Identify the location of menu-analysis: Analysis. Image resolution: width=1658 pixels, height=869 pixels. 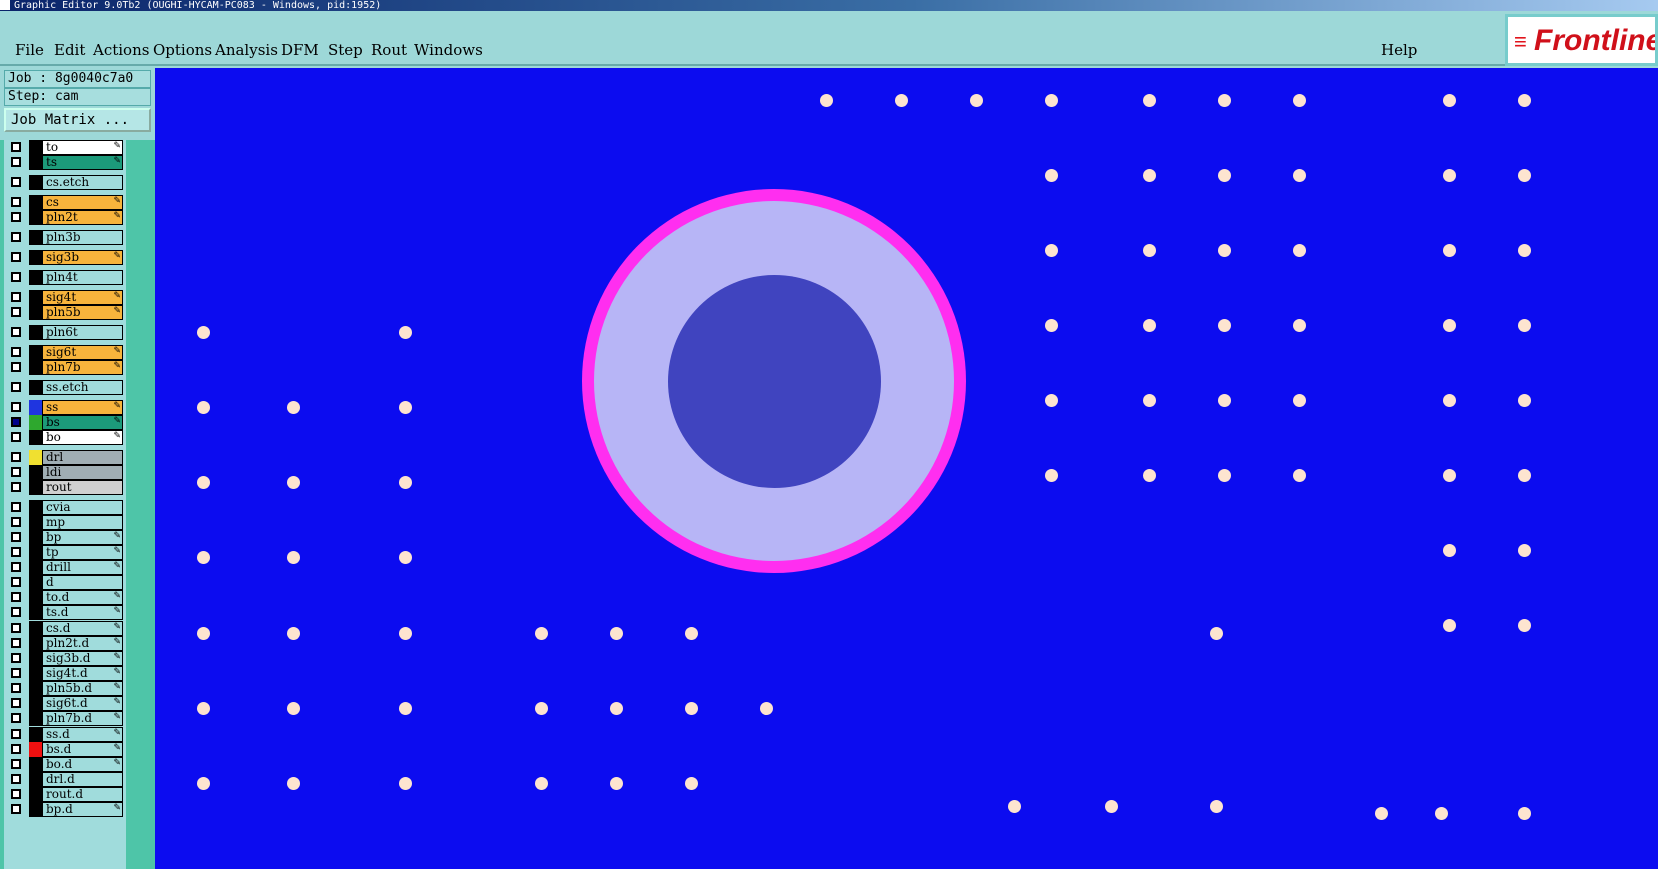
(246, 50).